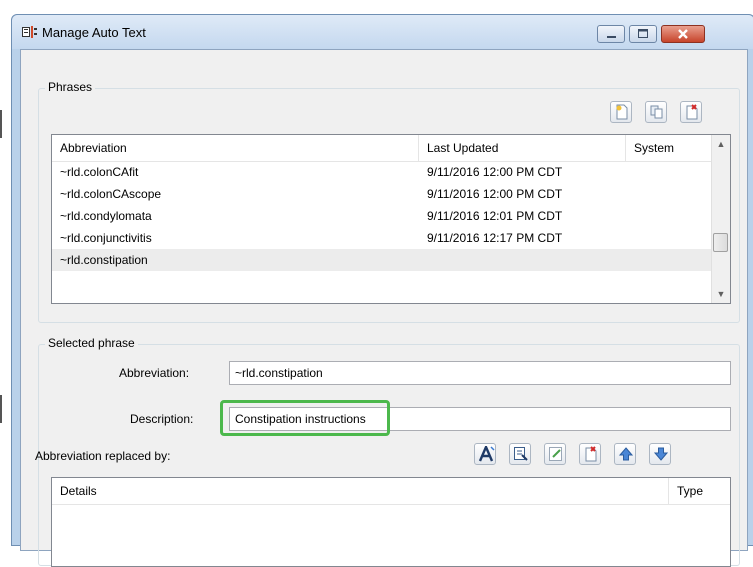 The height and width of the screenshot is (567, 753). I want to click on new-document-icon, so click(622, 112).